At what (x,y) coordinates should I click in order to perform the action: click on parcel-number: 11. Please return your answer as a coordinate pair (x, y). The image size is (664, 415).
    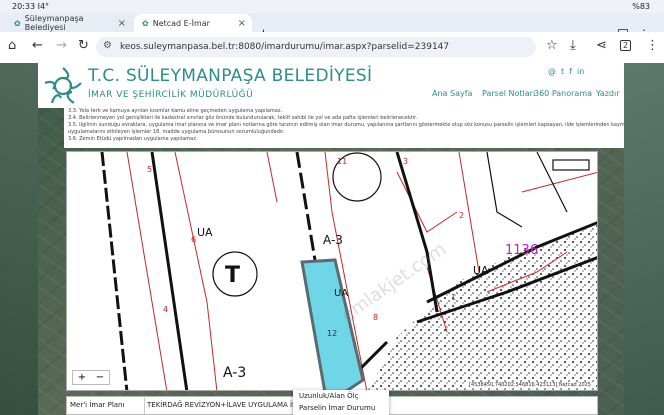
    Looking at the image, I should click on (342, 161).